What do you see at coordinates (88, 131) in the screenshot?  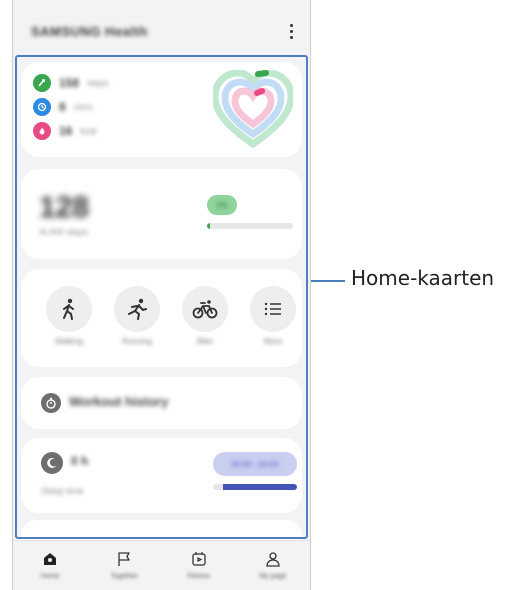 I see `metric-unit: kcal` at bounding box center [88, 131].